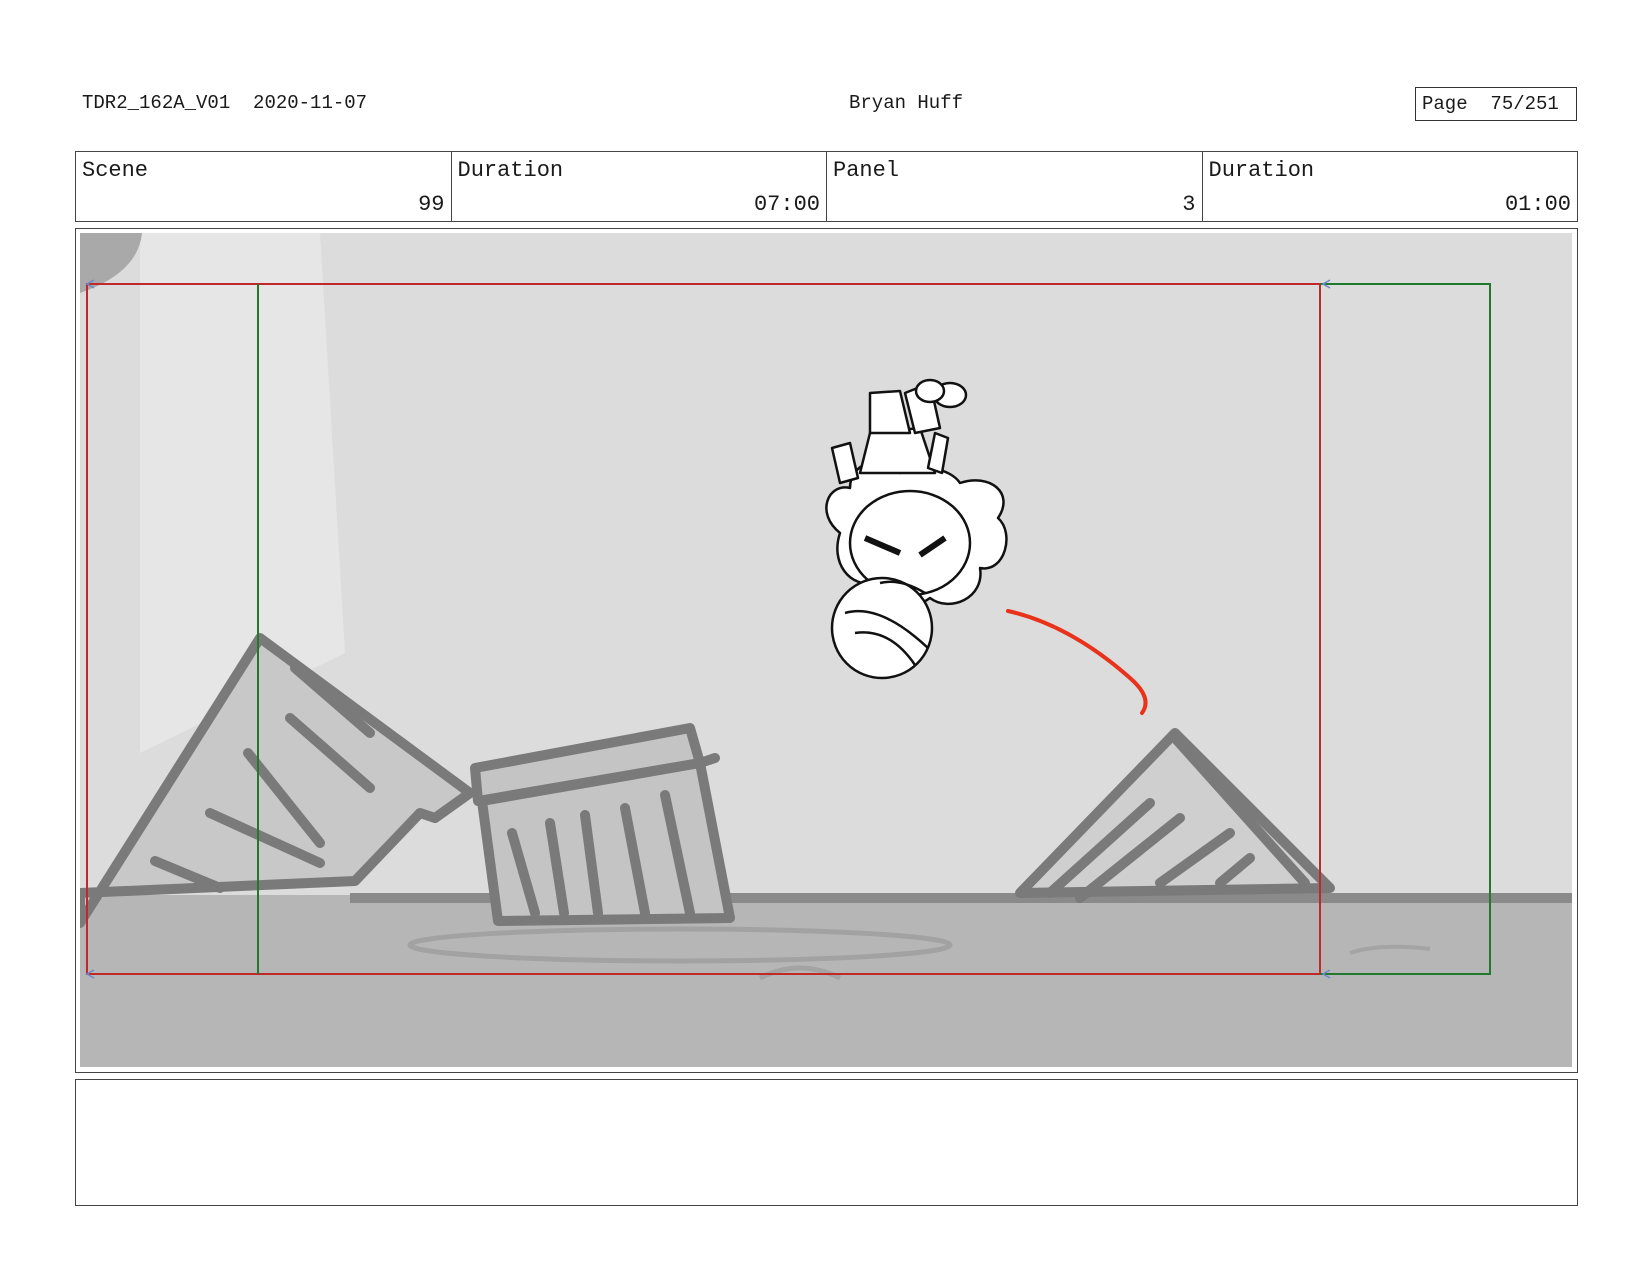 Image resolution: width=1648 pixels, height=1276 pixels. I want to click on scene-value: 99, so click(431, 204).